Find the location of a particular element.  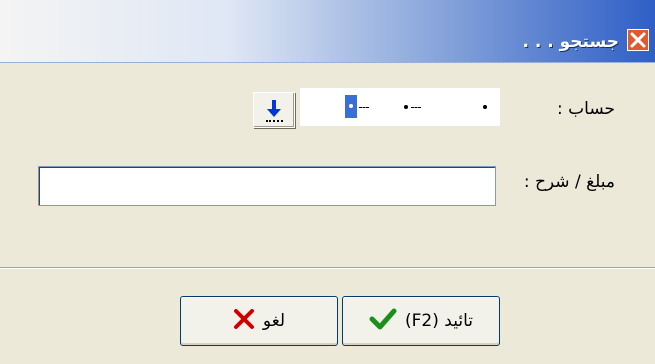

text-caret is located at coordinates (351, 106).